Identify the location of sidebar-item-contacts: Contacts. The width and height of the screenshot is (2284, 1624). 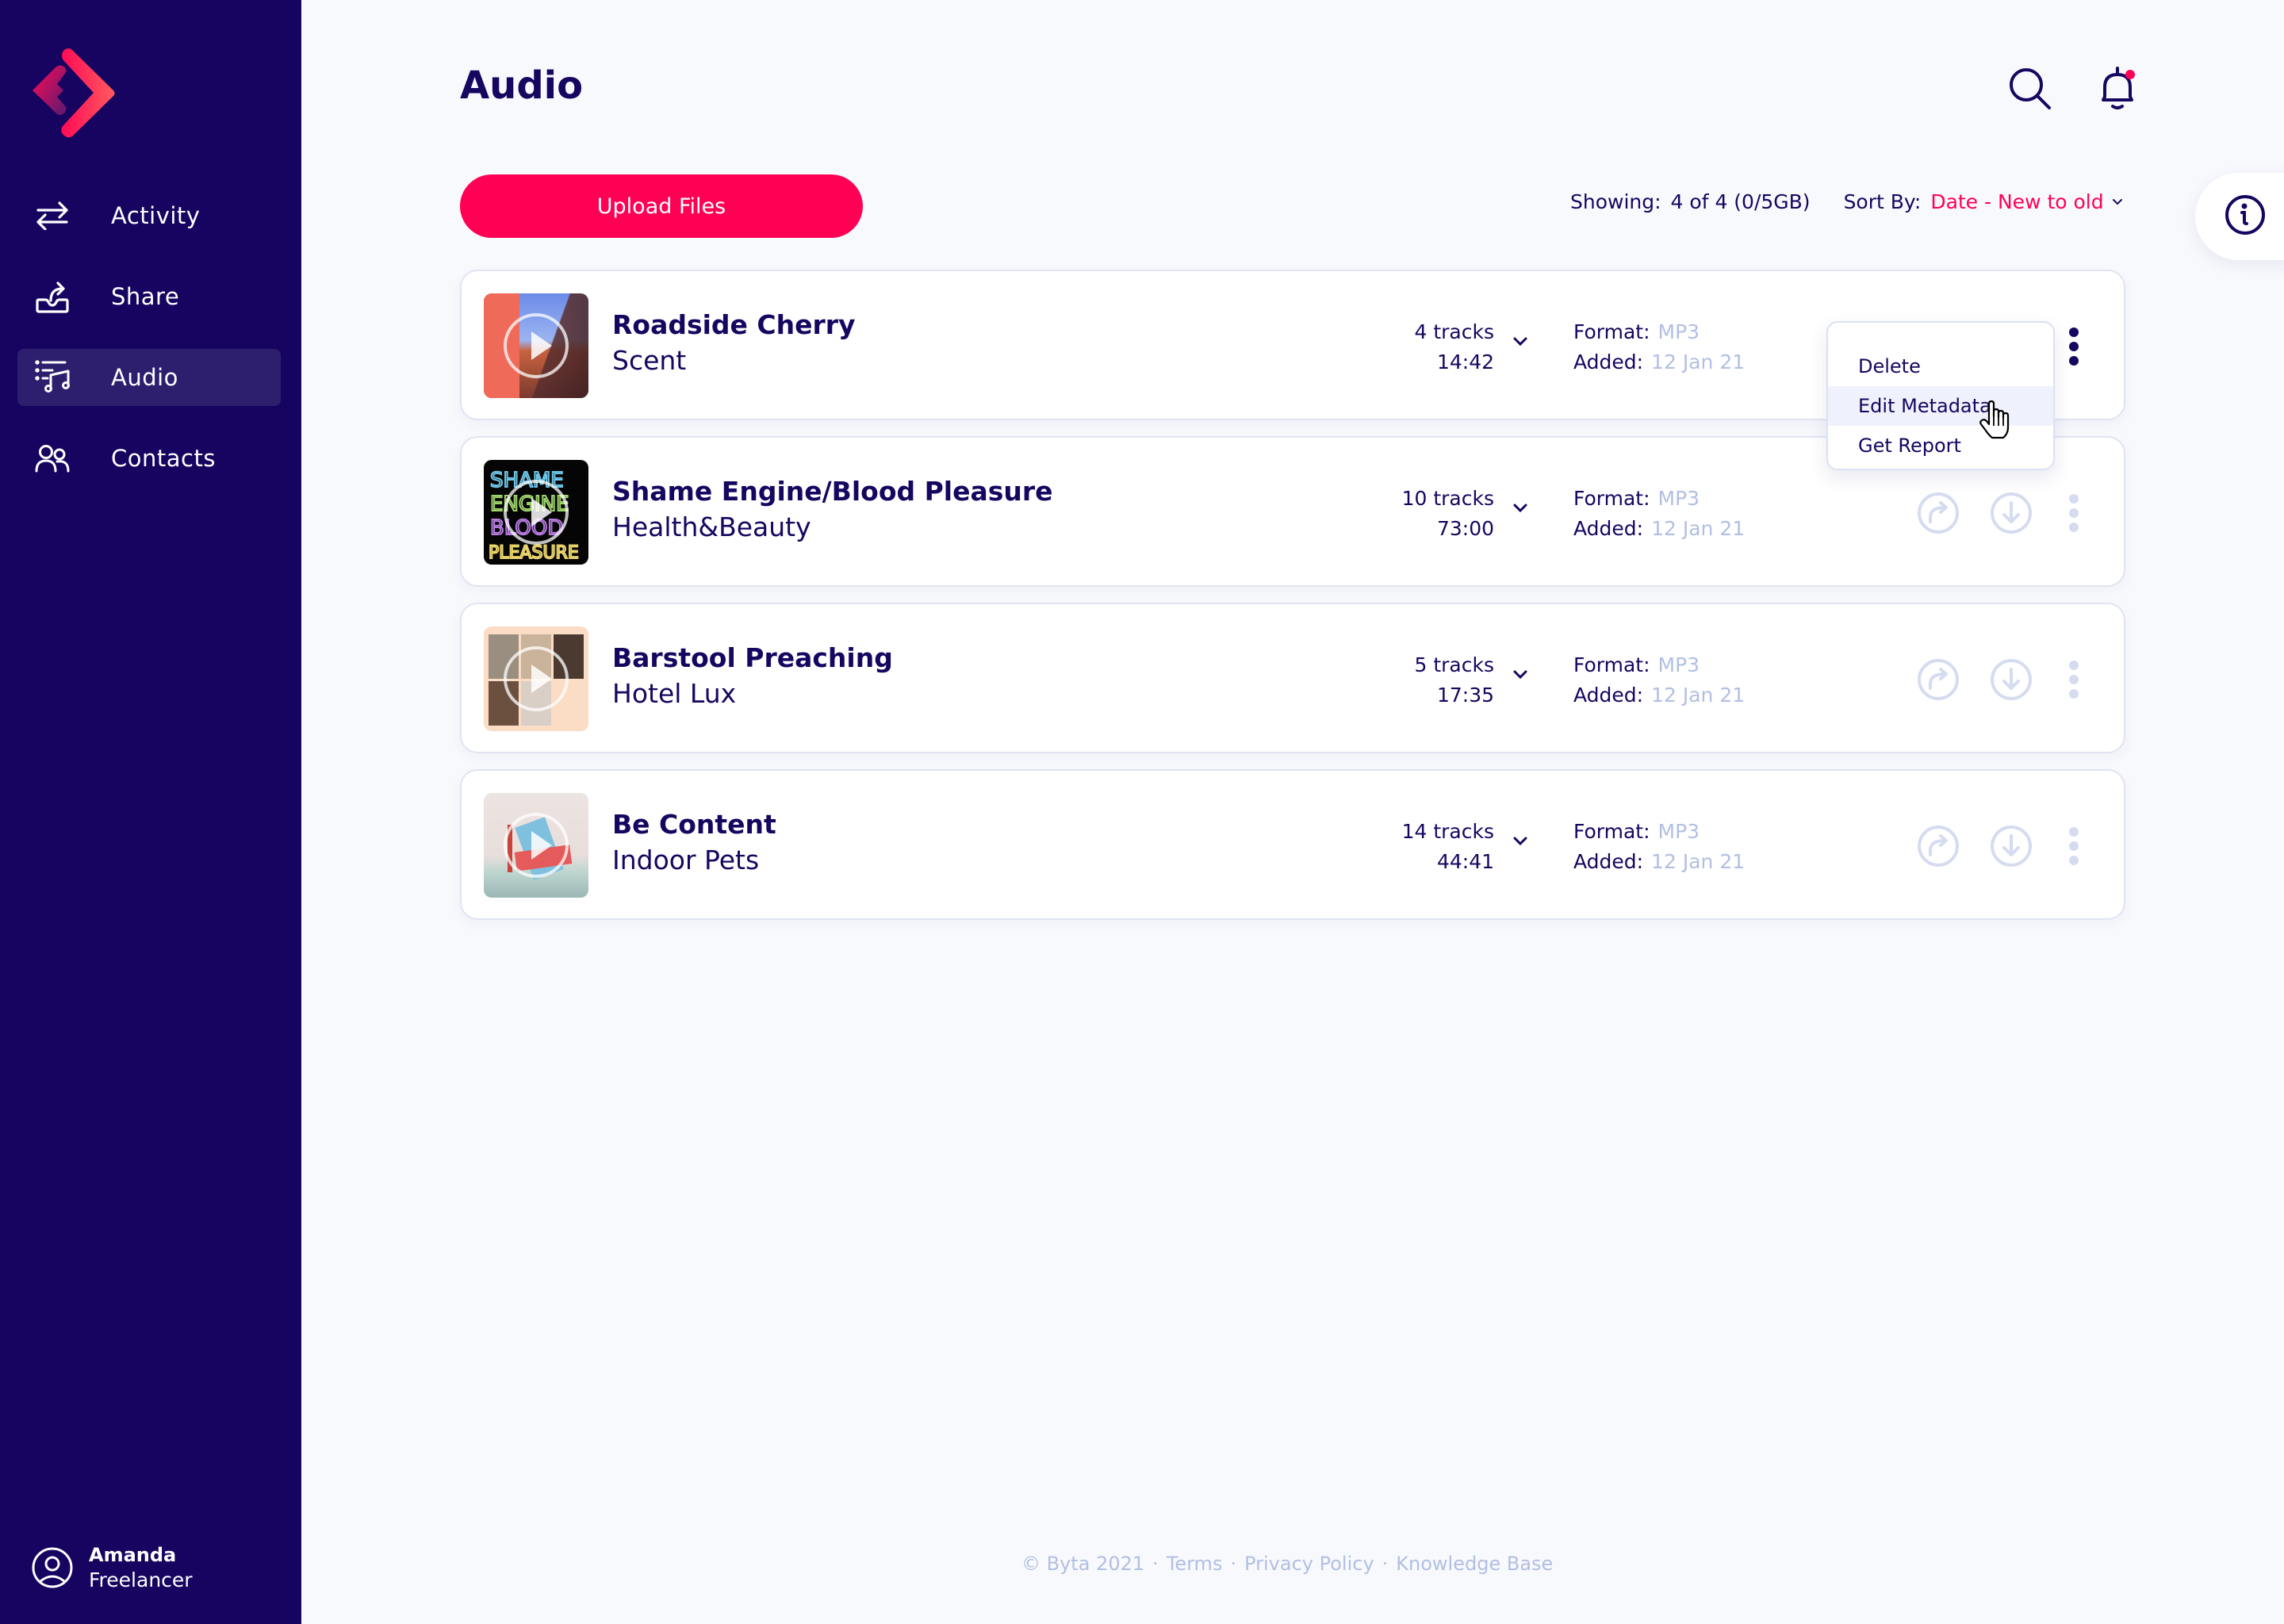
(149, 459).